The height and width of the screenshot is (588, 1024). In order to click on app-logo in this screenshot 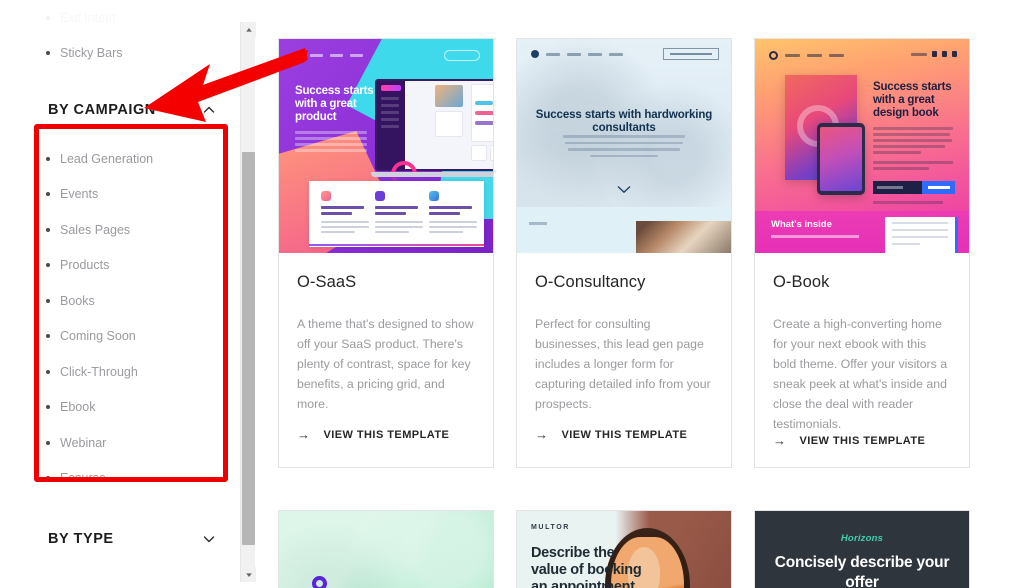, I will do `click(391, 88)`.